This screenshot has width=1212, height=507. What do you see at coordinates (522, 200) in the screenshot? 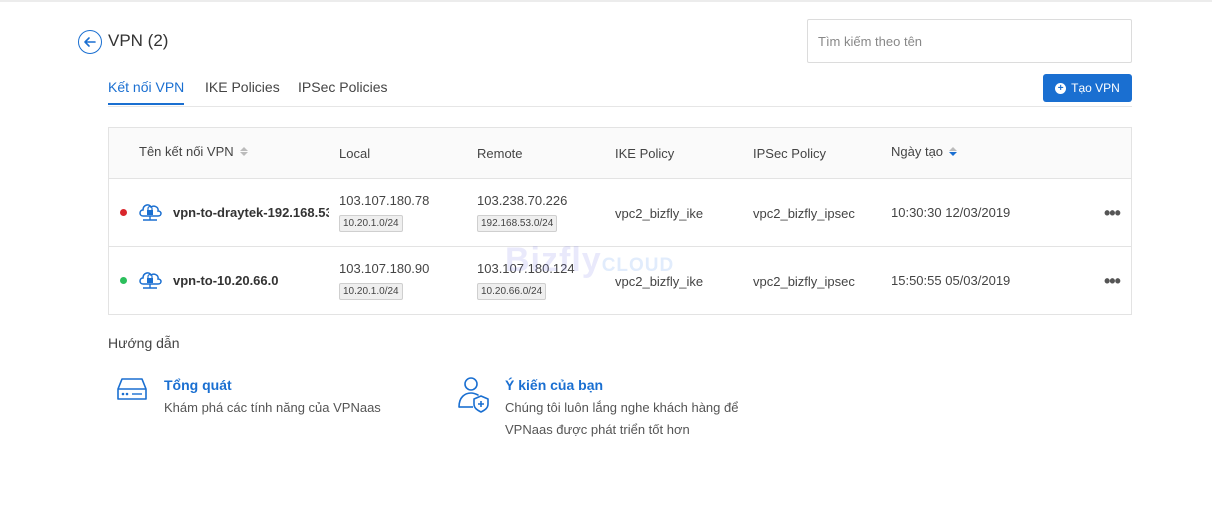
I see `remote-ip: 103.238.70.226` at bounding box center [522, 200].